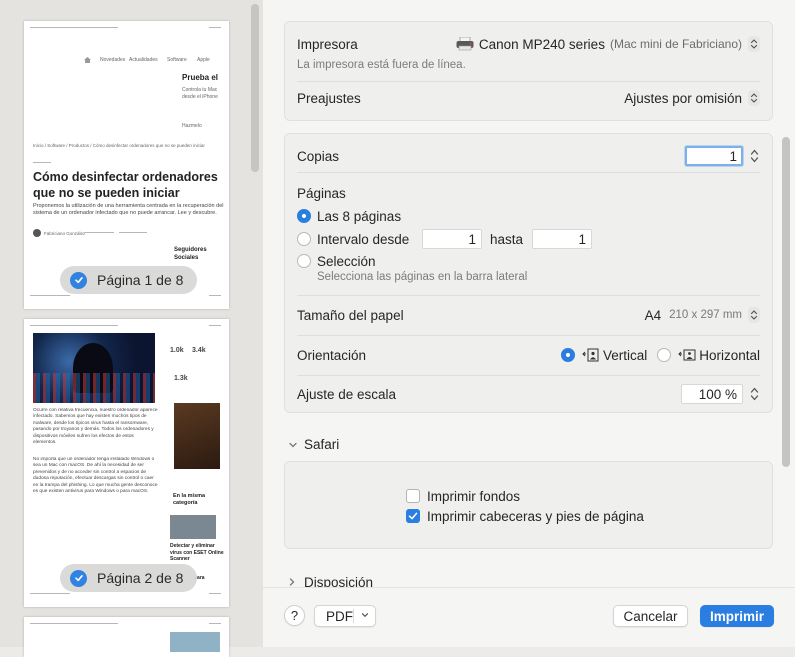 Image resolution: width=795 pixels, height=657 pixels. What do you see at coordinates (199, 350) in the screenshot?
I see `stat-value: 3.4k` at bounding box center [199, 350].